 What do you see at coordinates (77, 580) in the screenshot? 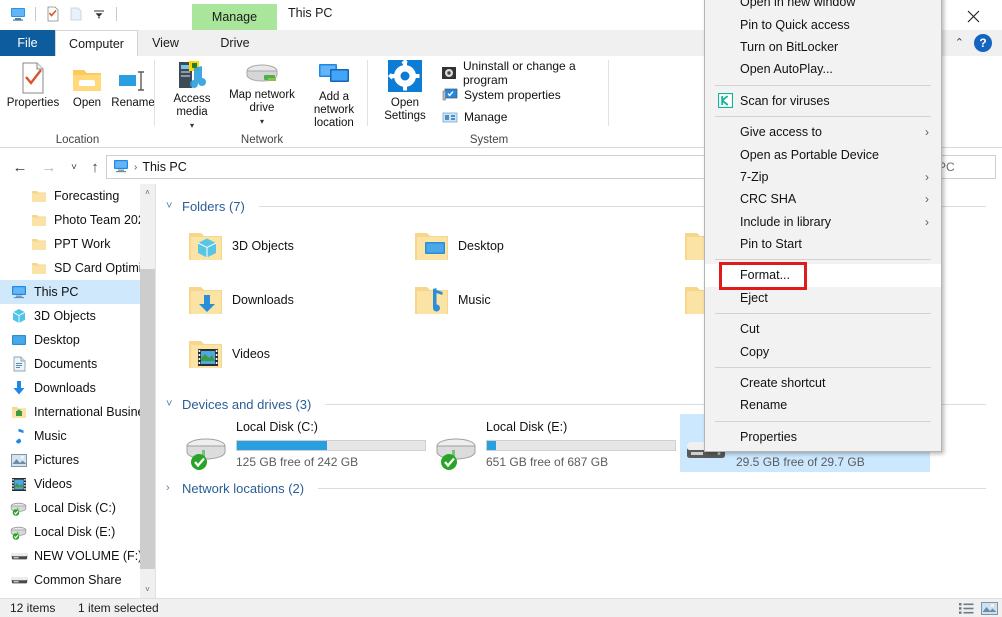
I see `sidebar-item-common-share: Common Share` at bounding box center [77, 580].